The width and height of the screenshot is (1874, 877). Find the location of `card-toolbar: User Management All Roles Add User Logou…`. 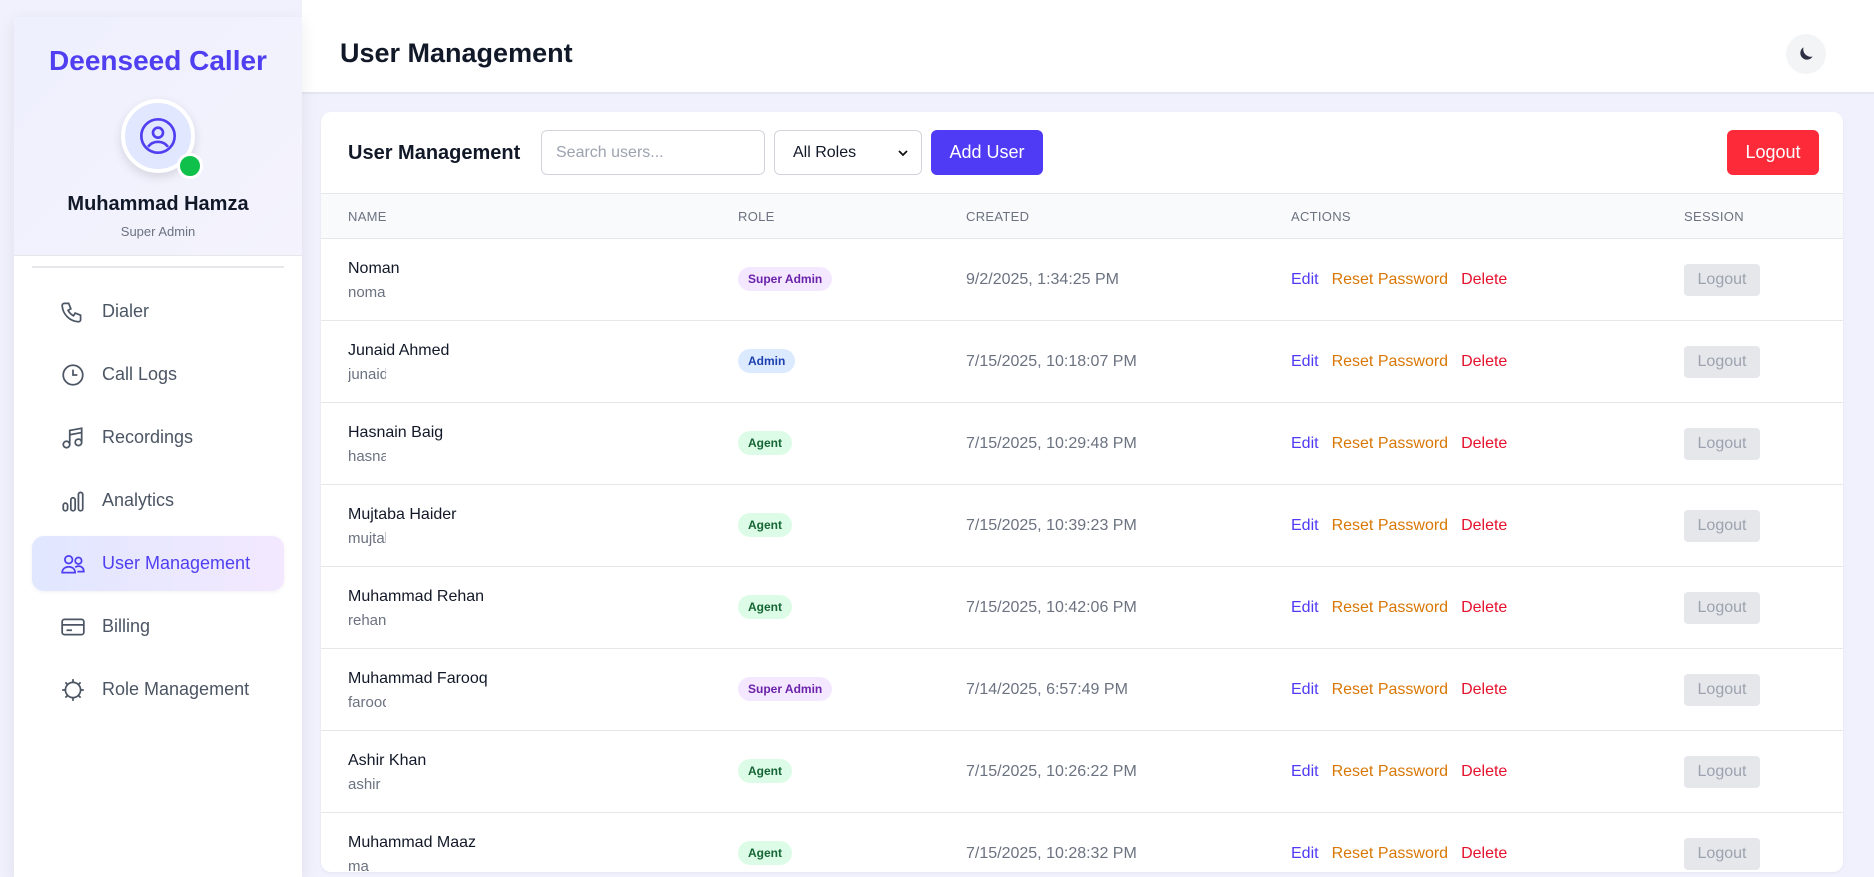

card-toolbar: User Management All Roles Add User Logou… is located at coordinates (1082, 153).